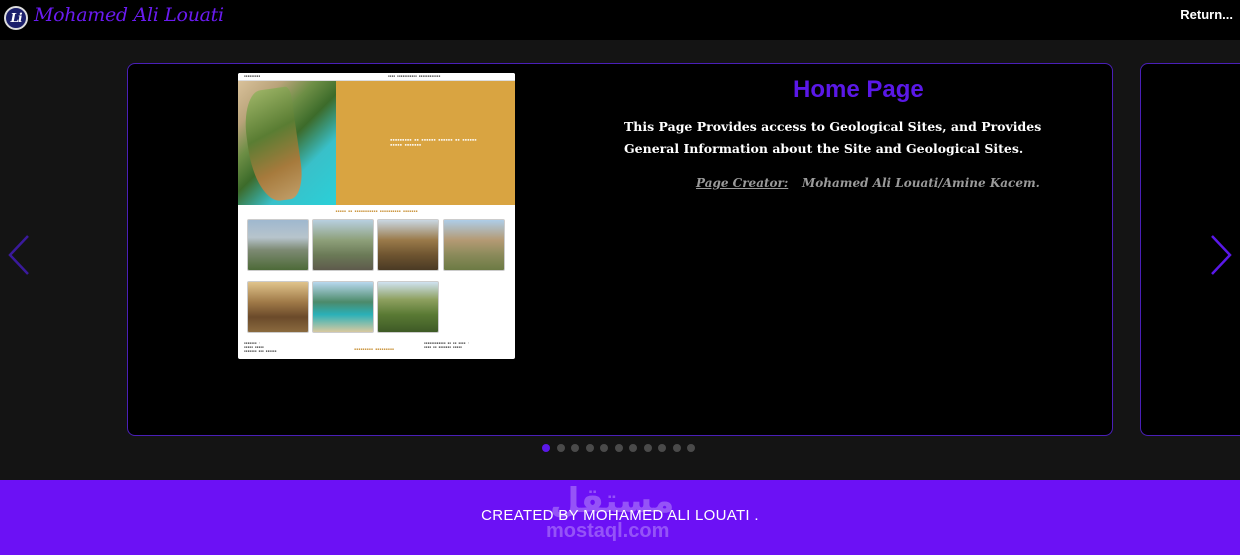 This screenshot has height=555, width=1240. I want to click on creator-value: Mohamed Ali Louati/Amine Kacem., so click(921, 183).